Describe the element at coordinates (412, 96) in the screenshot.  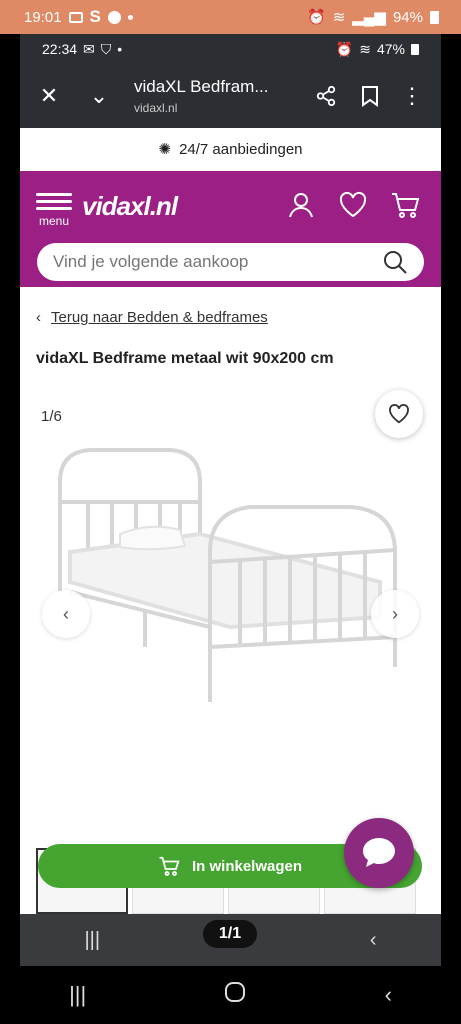
I see `more-menu-icon: ⋮` at that location.